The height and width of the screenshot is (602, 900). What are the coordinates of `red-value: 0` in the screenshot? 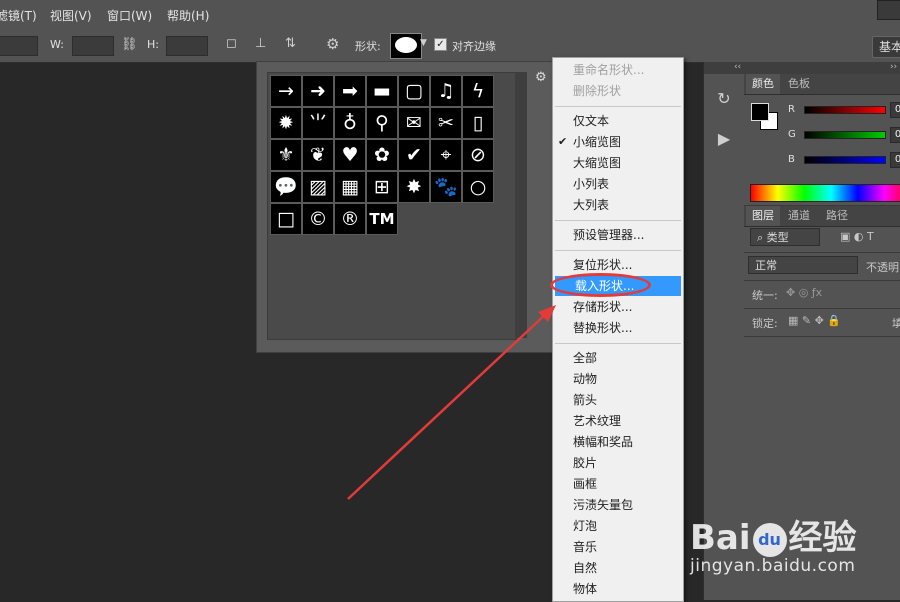 It's located at (895, 110).